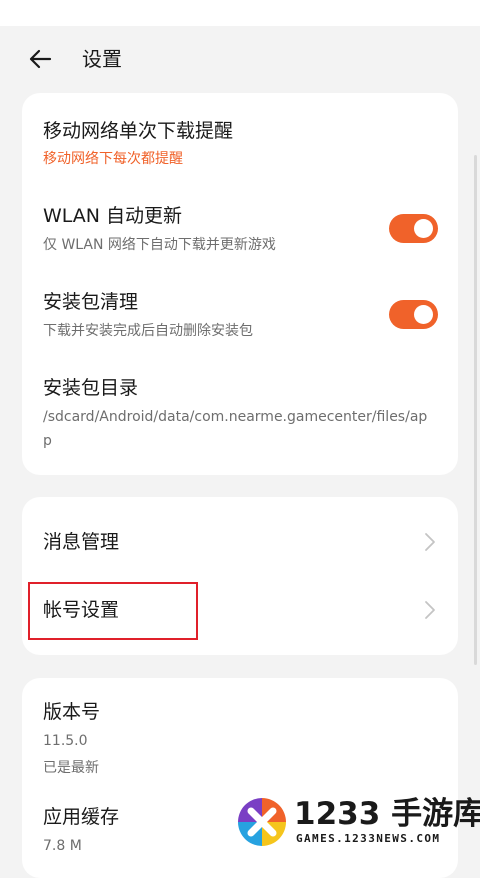 The width and height of the screenshot is (480, 878). What do you see at coordinates (240, 13) in the screenshot?
I see `status-bar` at bounding box center [240, 13].